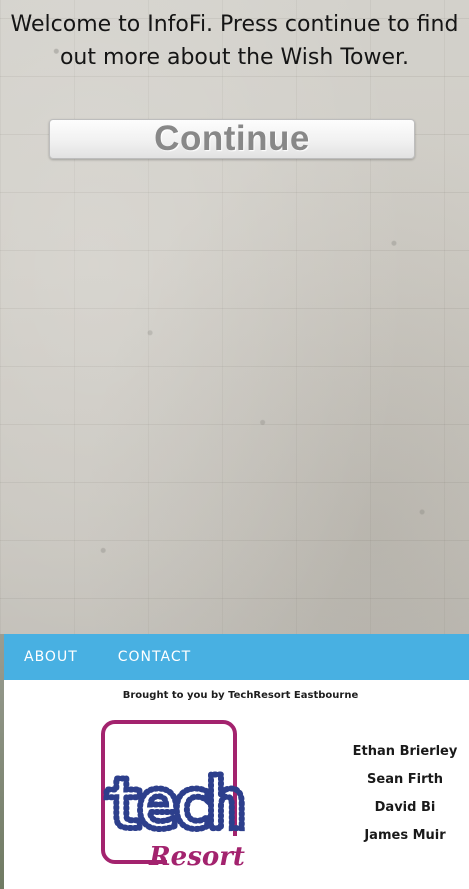  I want to click on nav-bar: ABOUT CONTACT, so click(236, 657).